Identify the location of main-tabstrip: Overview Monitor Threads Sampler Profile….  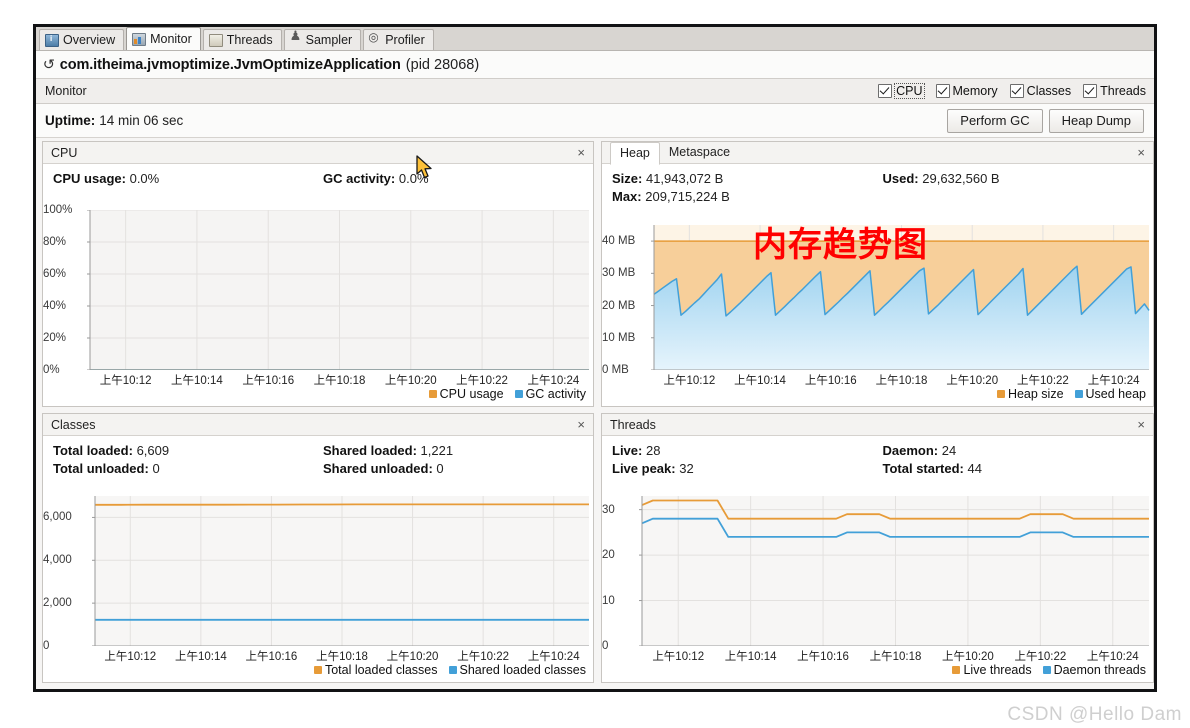
(595, 39).